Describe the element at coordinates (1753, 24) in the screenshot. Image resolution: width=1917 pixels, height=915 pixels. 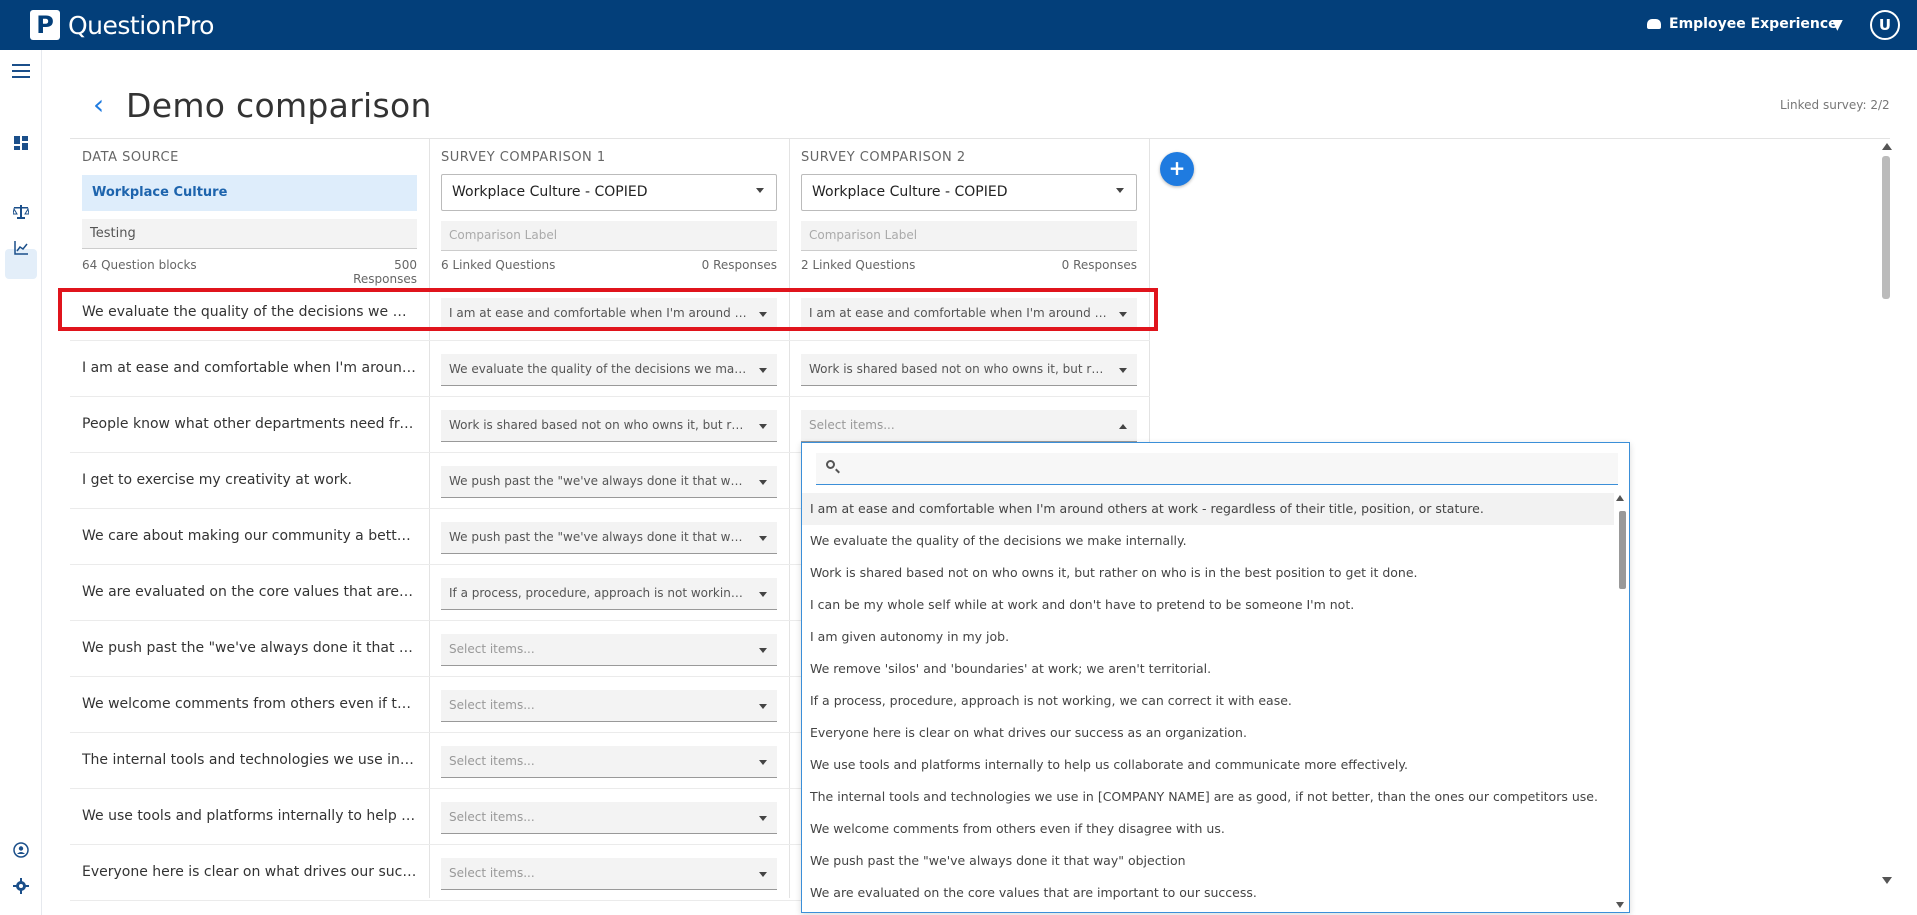
I see `product-name: Employee Experience` at that location.